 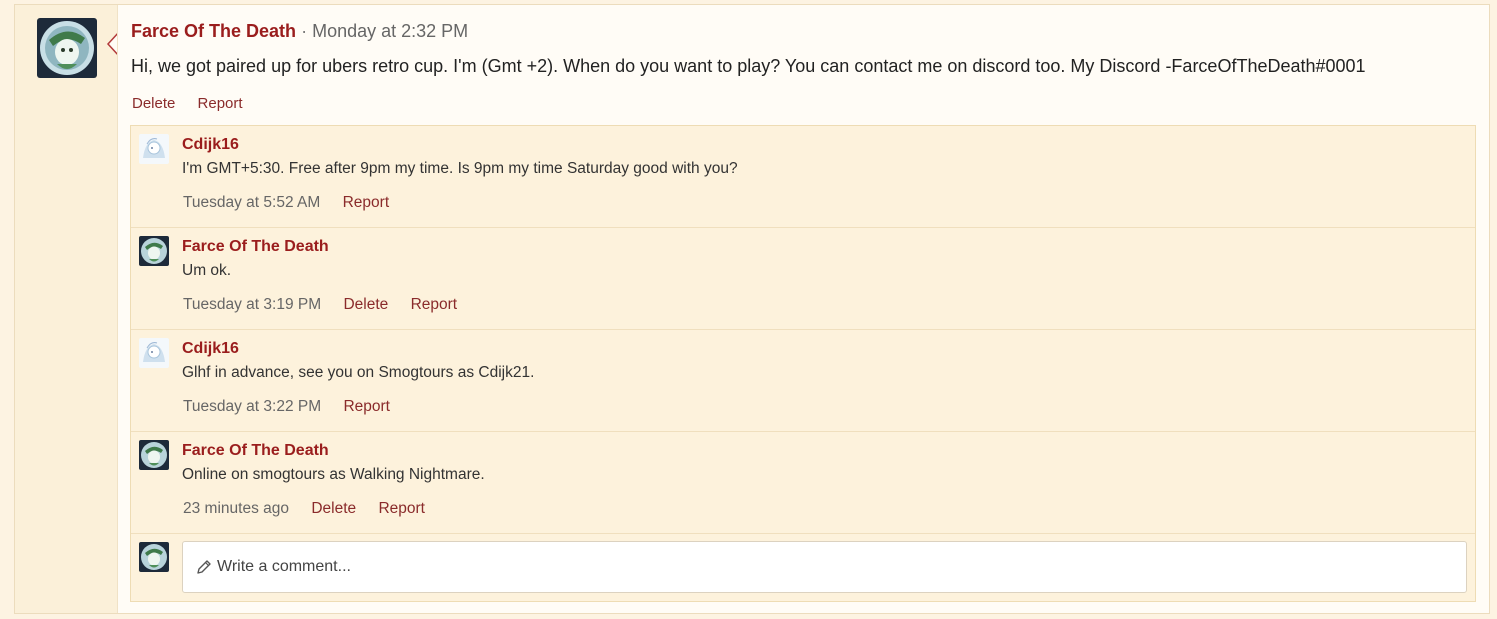 I want to click on post-timestamp: Monday at 2:32 PM, so click(x=390, y=31).